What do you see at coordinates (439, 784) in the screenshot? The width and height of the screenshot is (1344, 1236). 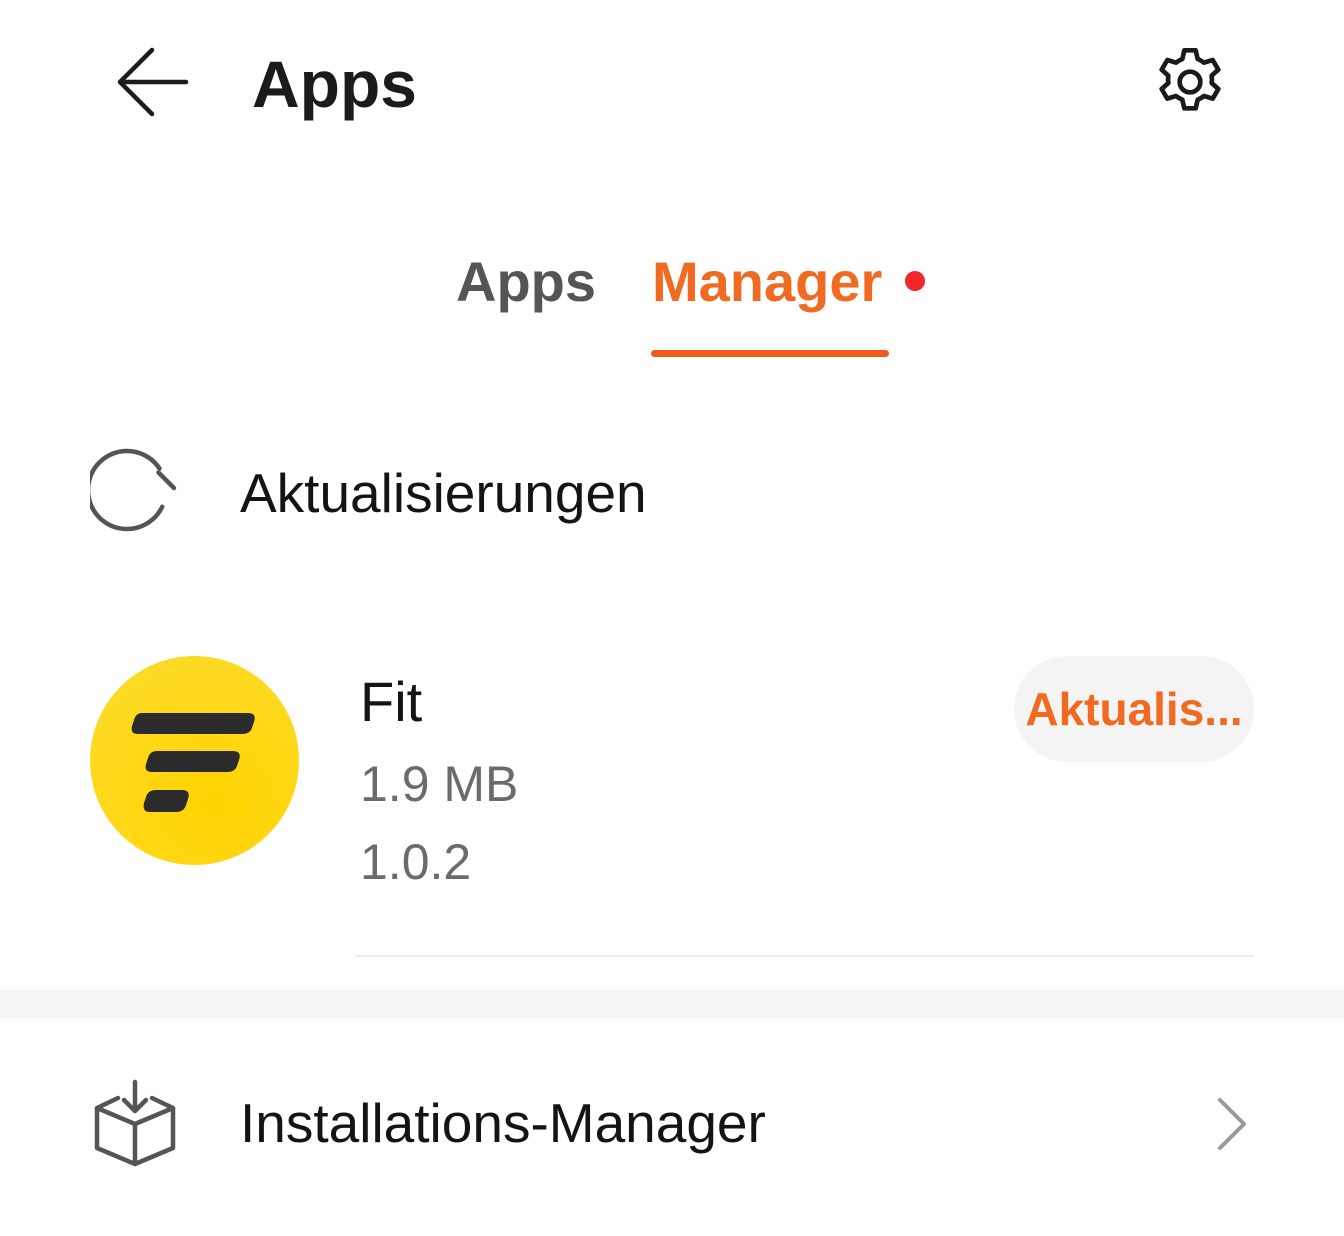 I see `app-size: 1.9 MB` at bounding box center [439, 784].